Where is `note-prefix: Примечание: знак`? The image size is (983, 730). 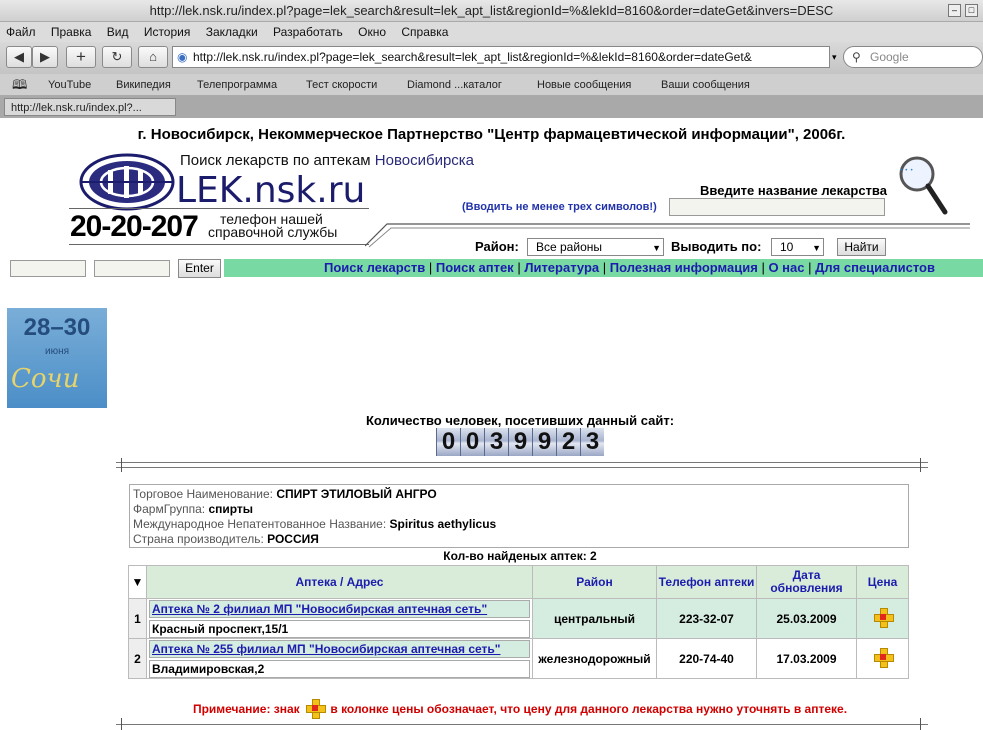
note-prefix: Примечание: знак is located at coordinates (246, 709).